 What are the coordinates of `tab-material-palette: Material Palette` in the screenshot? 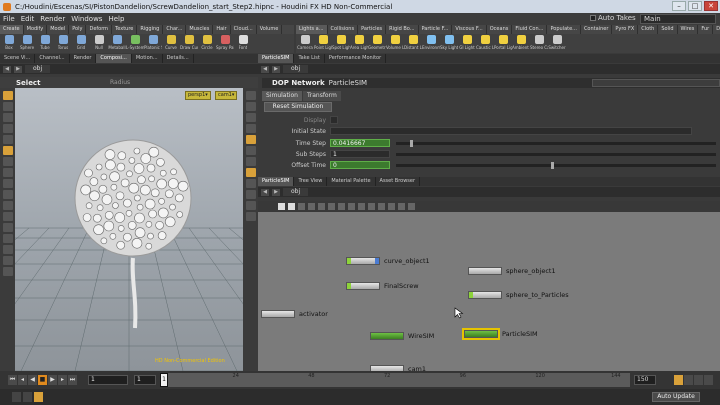 It's located at (351, 181).